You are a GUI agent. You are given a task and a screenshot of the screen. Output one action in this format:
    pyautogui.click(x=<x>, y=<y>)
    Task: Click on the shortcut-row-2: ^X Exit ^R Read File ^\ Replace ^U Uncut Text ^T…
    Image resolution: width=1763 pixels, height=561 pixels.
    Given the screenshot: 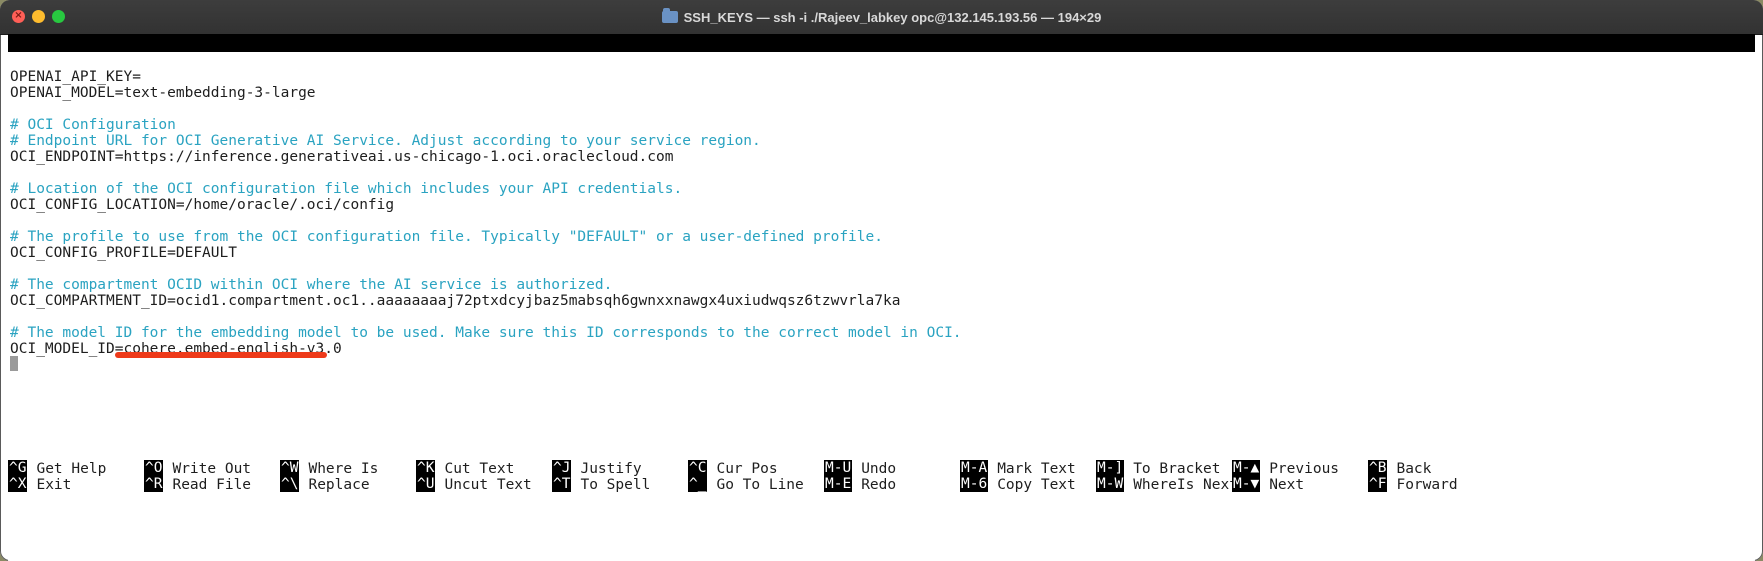 What is the action you would take?
    pyautogui.click(x=881, y=485)
    